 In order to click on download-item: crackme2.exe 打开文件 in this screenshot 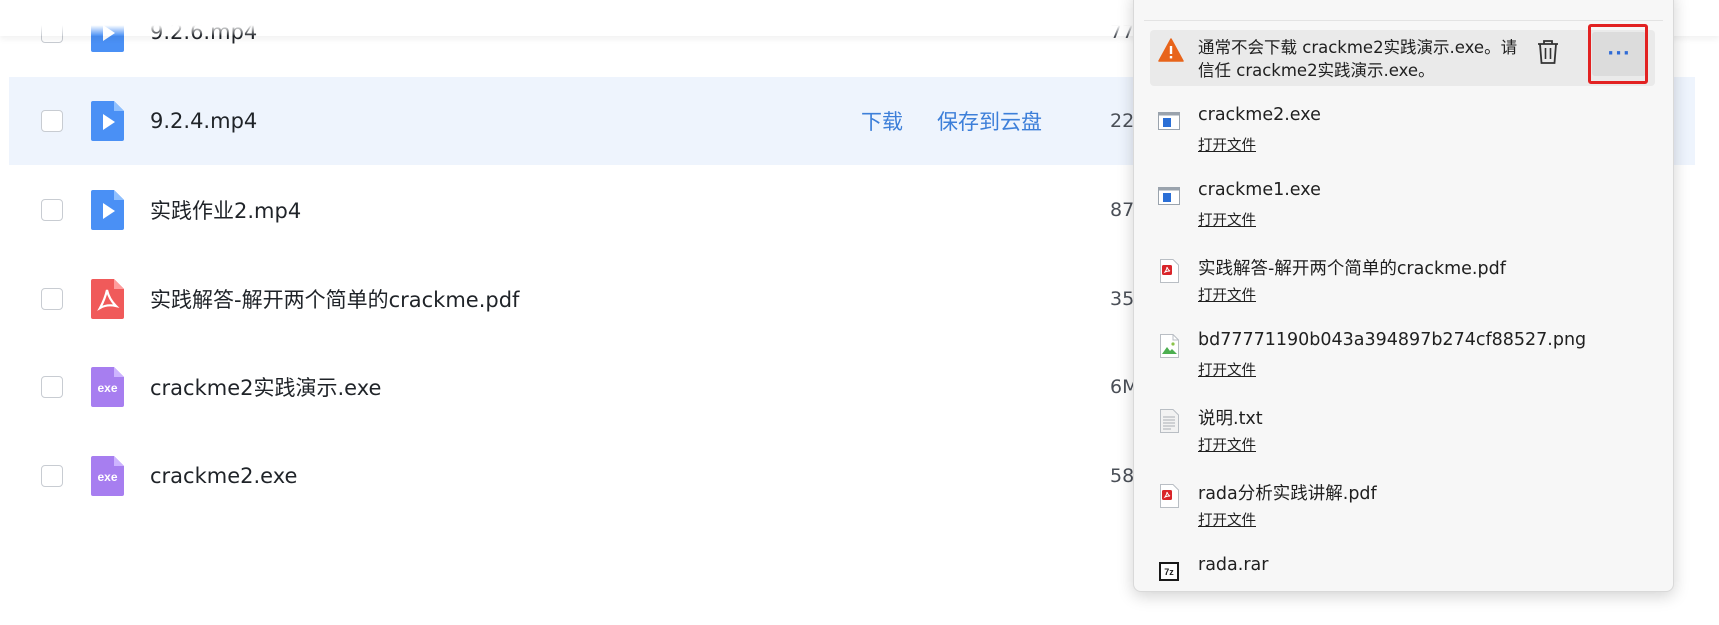, I will do `click(1400, 140)`.